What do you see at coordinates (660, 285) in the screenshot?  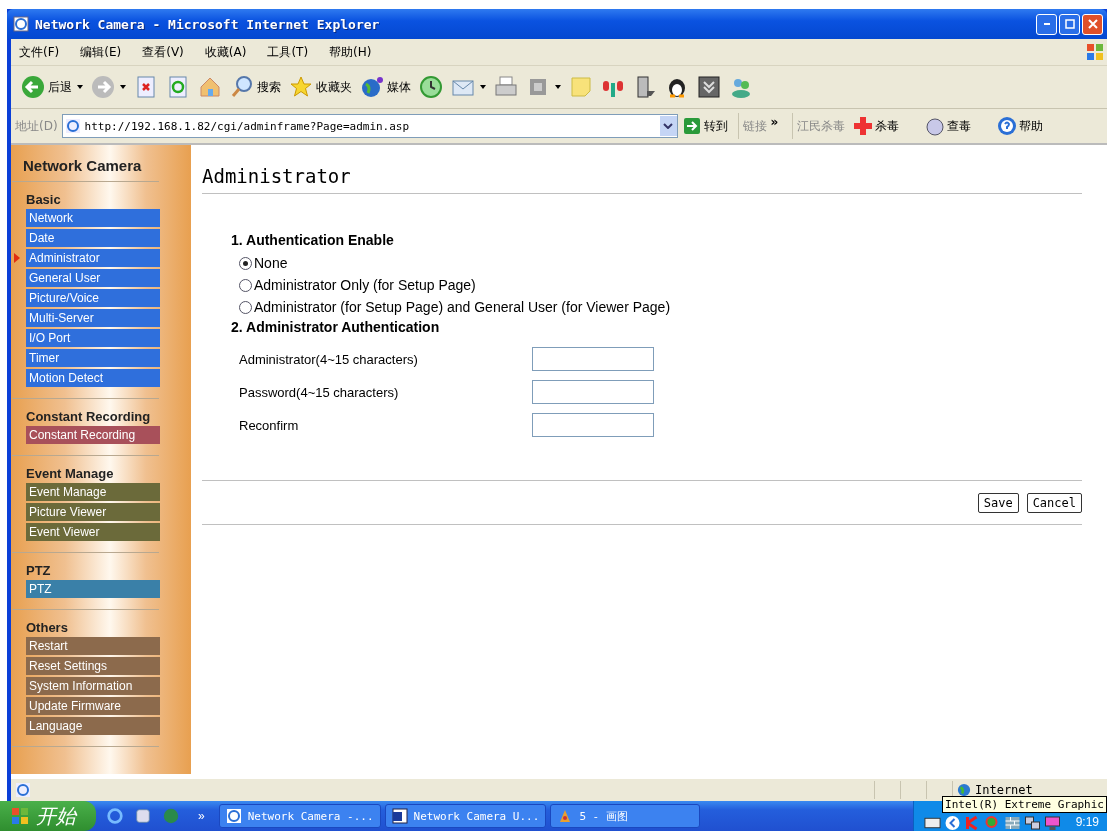 I see `radio-option: Administrator Only (for Setup Page)` at bounding box center [660, 285].